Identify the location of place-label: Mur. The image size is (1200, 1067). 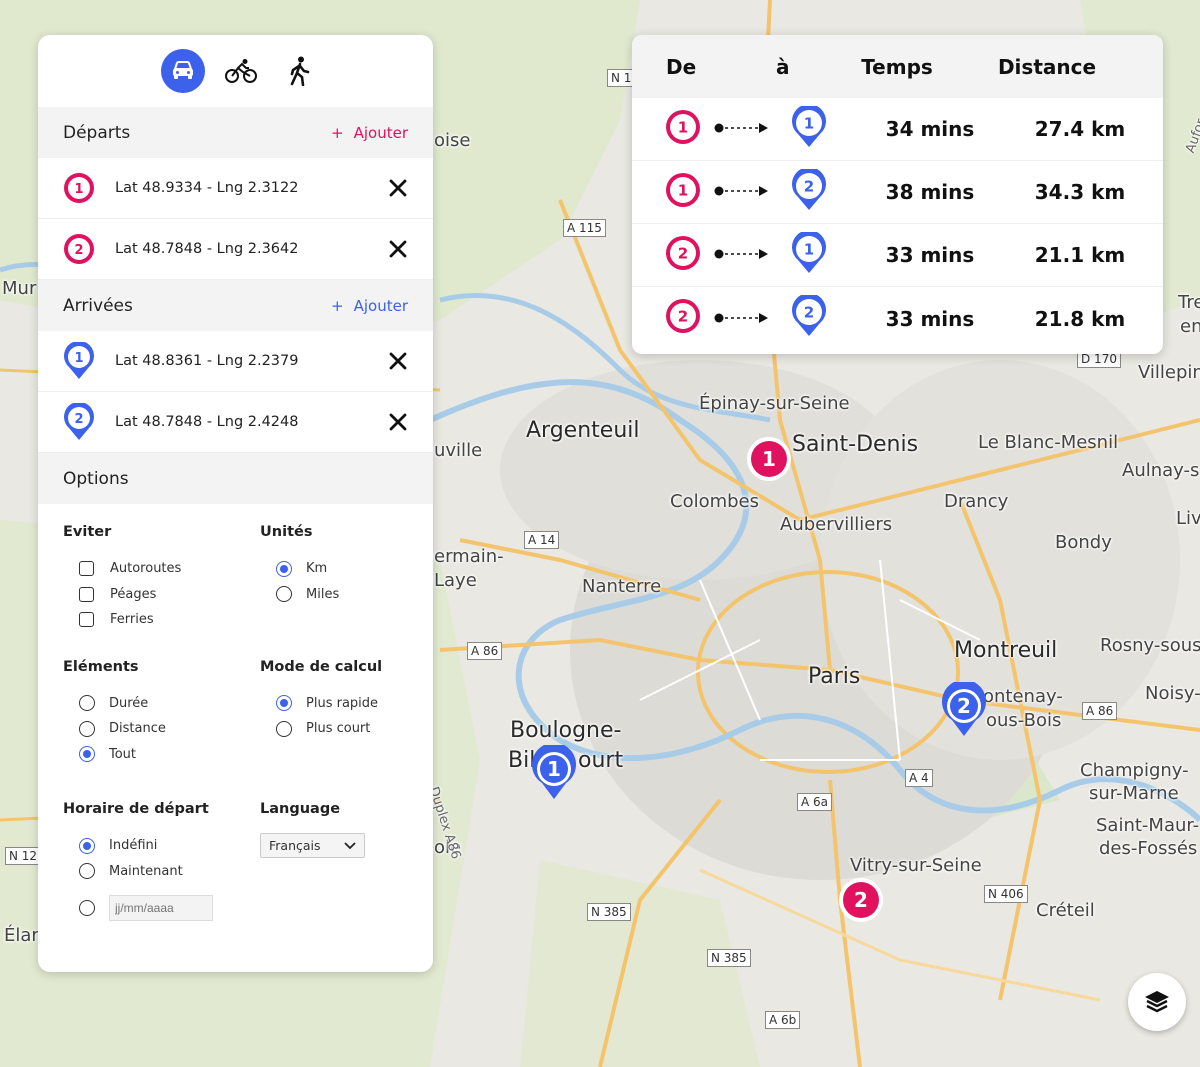
(19, 288).